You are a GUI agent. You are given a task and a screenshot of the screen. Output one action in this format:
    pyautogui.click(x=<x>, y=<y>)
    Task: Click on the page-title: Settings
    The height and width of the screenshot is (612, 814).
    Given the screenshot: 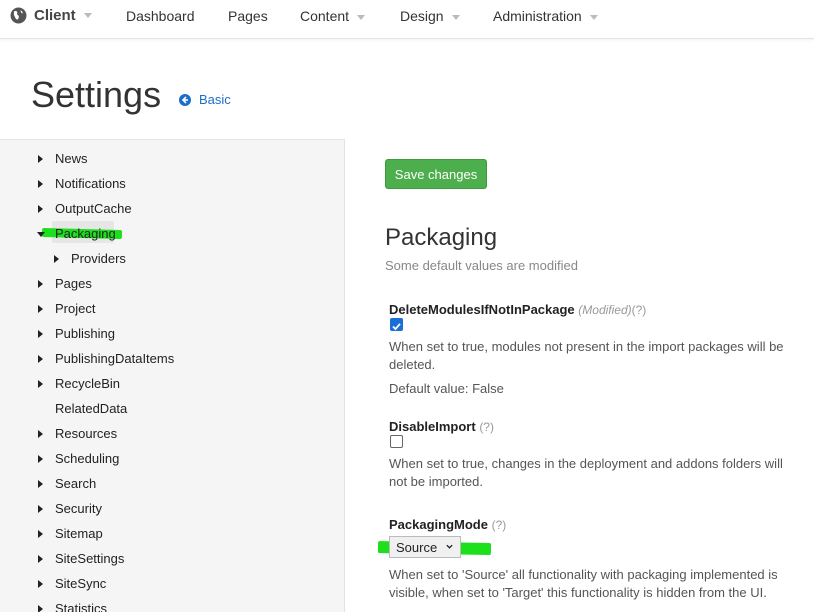 What is the action you would take?
    pyautogui.click(x=96, y=94)
    